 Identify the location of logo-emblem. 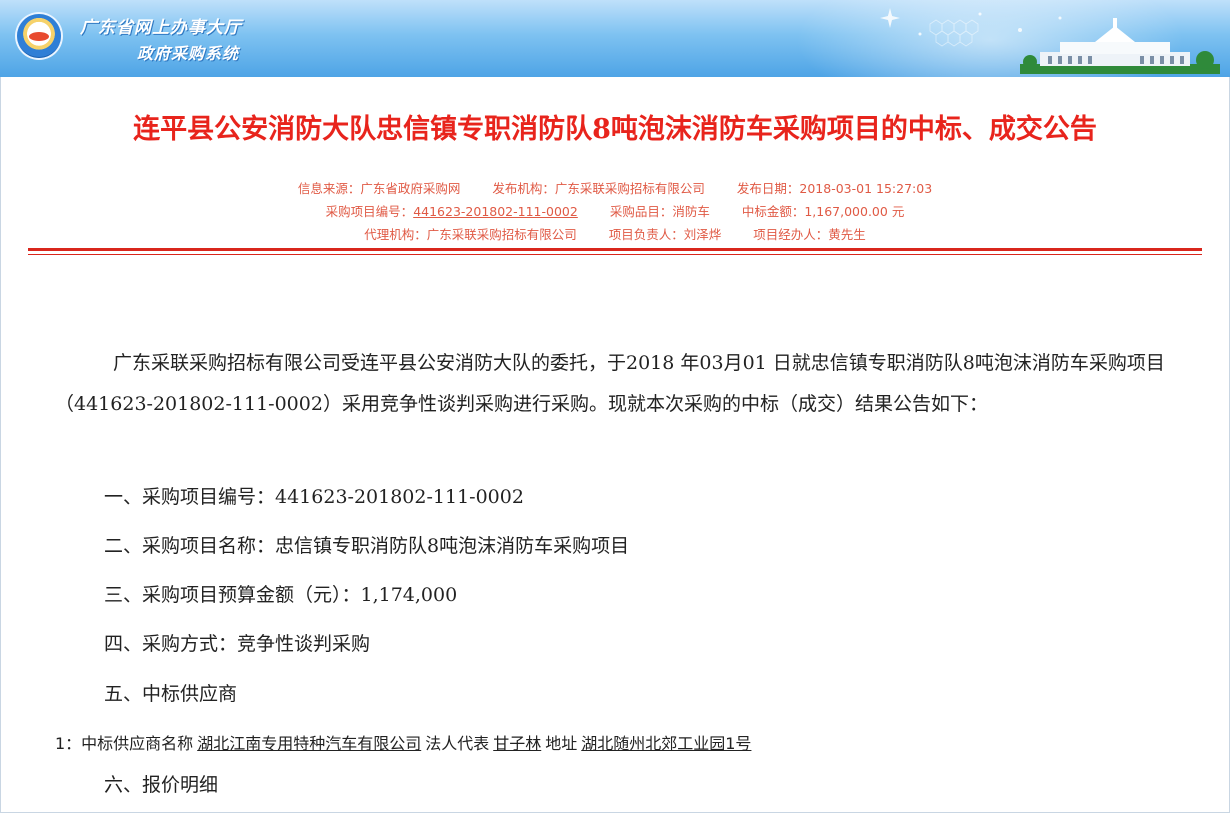
(39, 36).